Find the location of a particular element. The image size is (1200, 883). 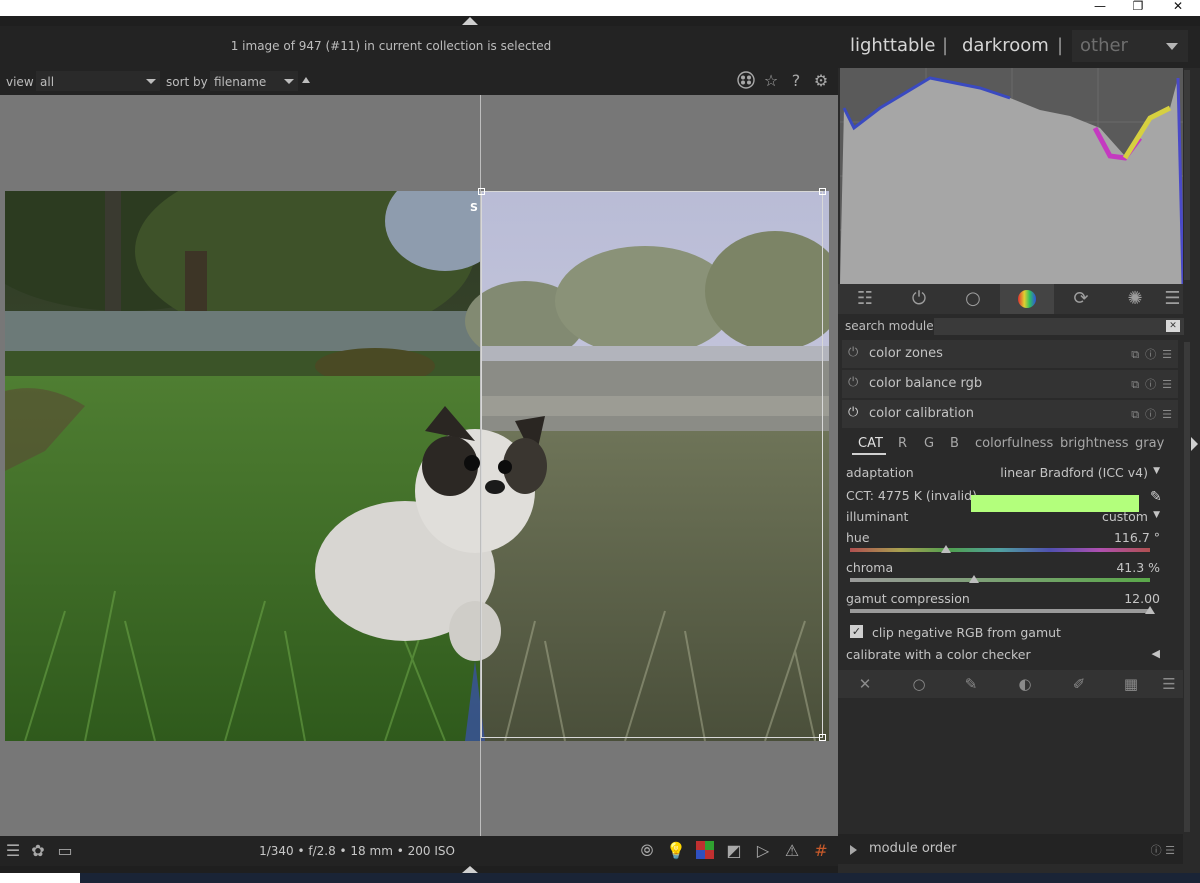

star-icon: ☆ is located at coordinates (771, 81).